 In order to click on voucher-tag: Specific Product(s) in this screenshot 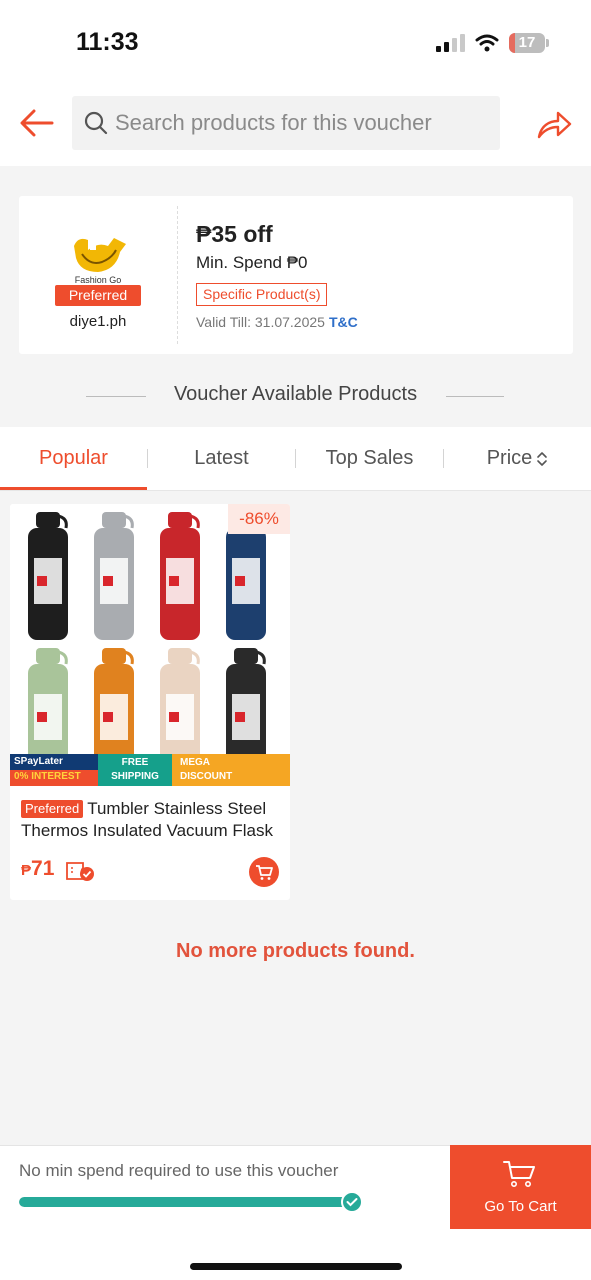, I will do `click(262, 294)`.